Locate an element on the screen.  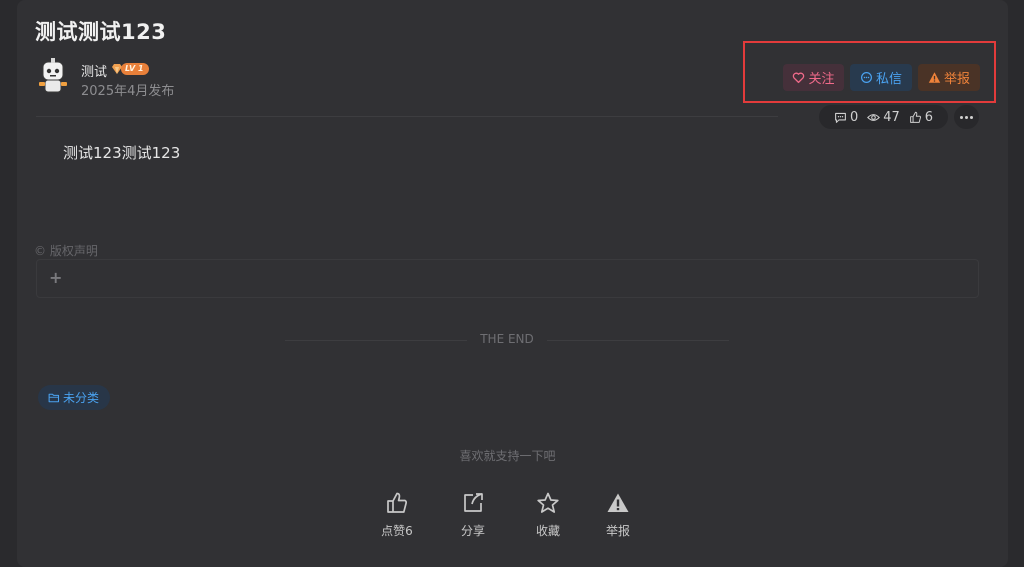
copyright-panel is located at coordinates (507, 278).